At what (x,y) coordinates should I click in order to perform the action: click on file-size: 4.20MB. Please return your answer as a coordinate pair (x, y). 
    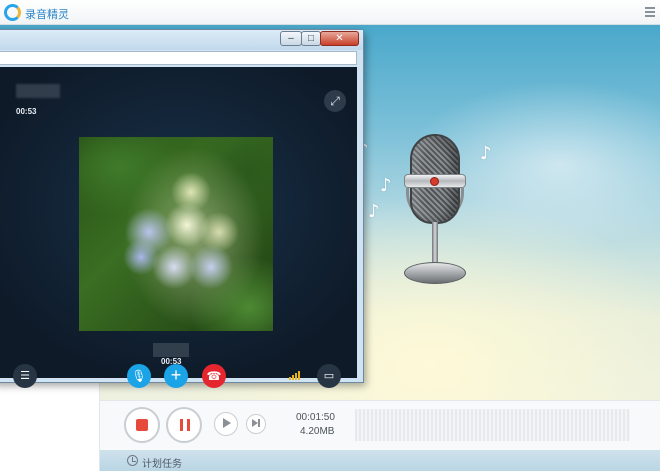
    Looking at the image, I should click on (317, 431).